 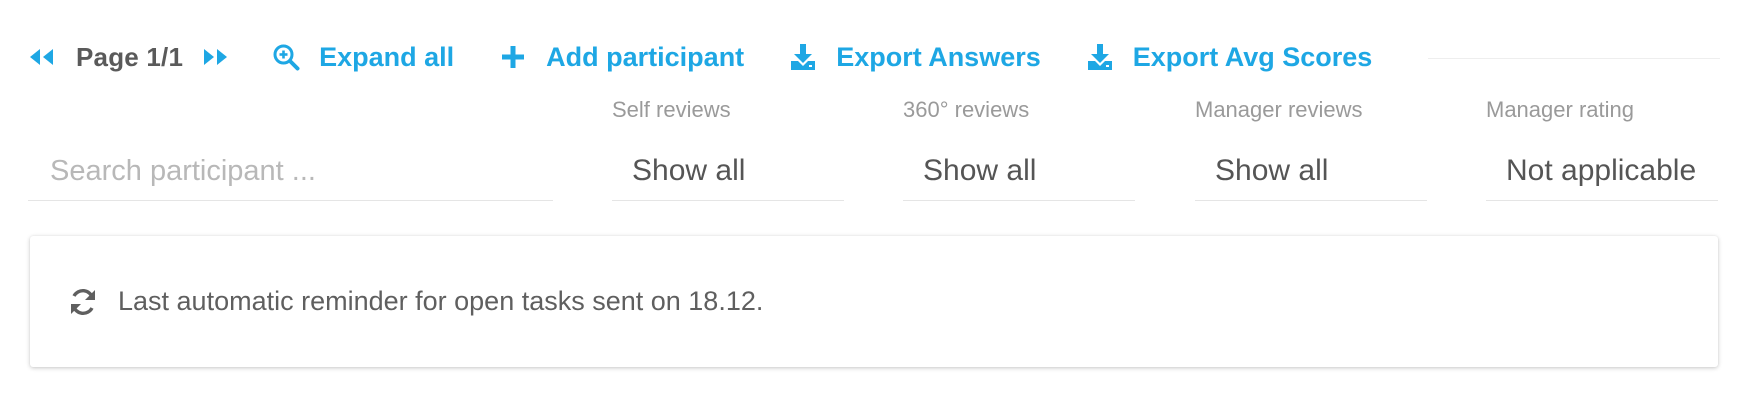 What do you see at coordinates (286, 57) in the screenshot?
I see `zoom-in-icon` at bounding box center [286, 57].